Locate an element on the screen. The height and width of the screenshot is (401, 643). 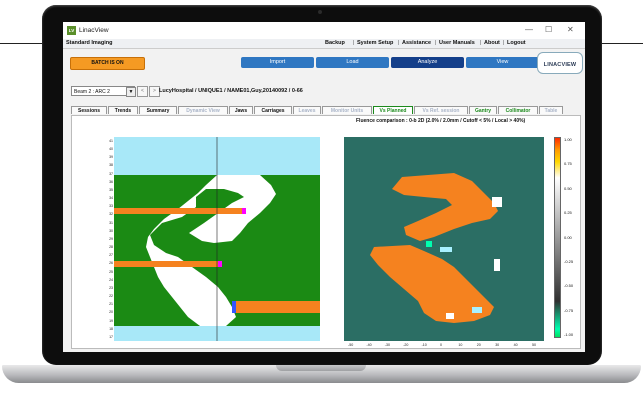
colorbar-tick-label: 0.50 is located at coordinates (568, 188).